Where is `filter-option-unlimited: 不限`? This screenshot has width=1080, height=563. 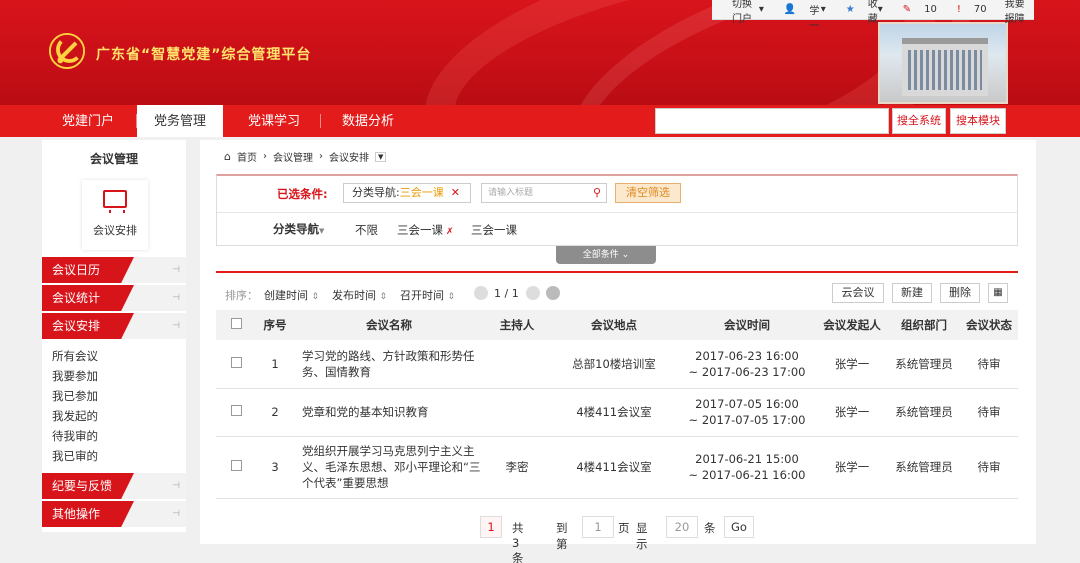
filter-option-unlimited: 不限 is located at coordinates (366, 230).